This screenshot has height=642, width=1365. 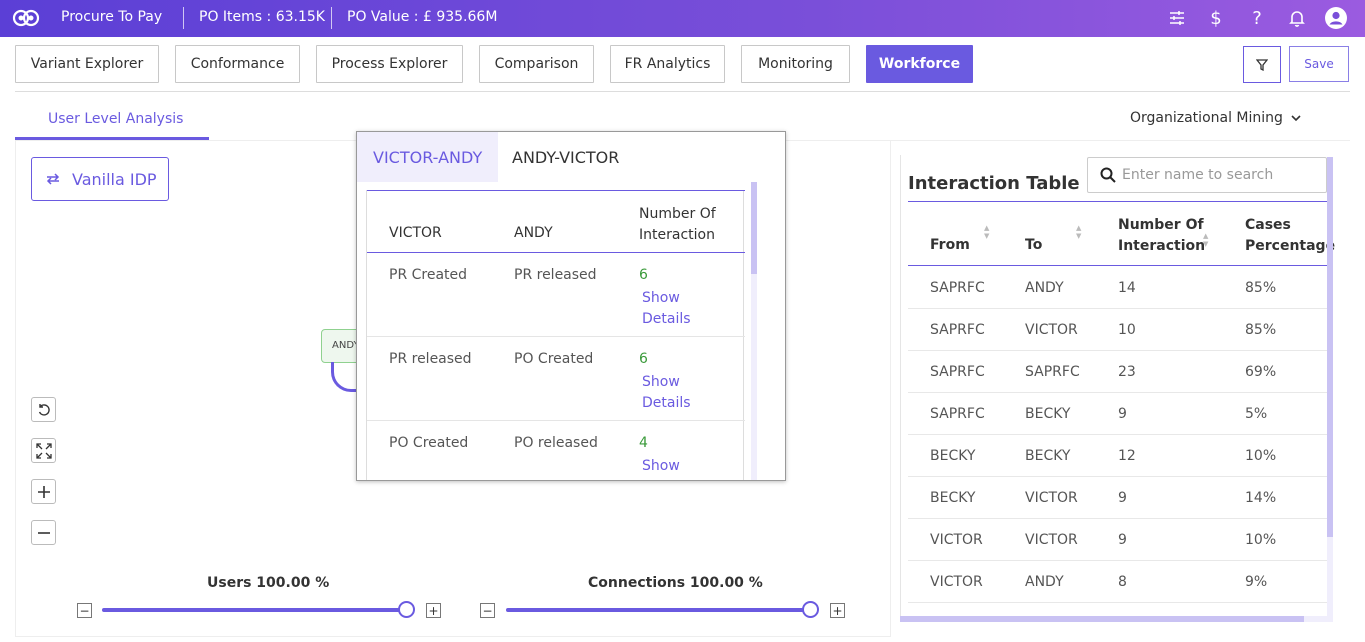 I want to click on to-cell: BECKY, so click(x=1048, y=414).